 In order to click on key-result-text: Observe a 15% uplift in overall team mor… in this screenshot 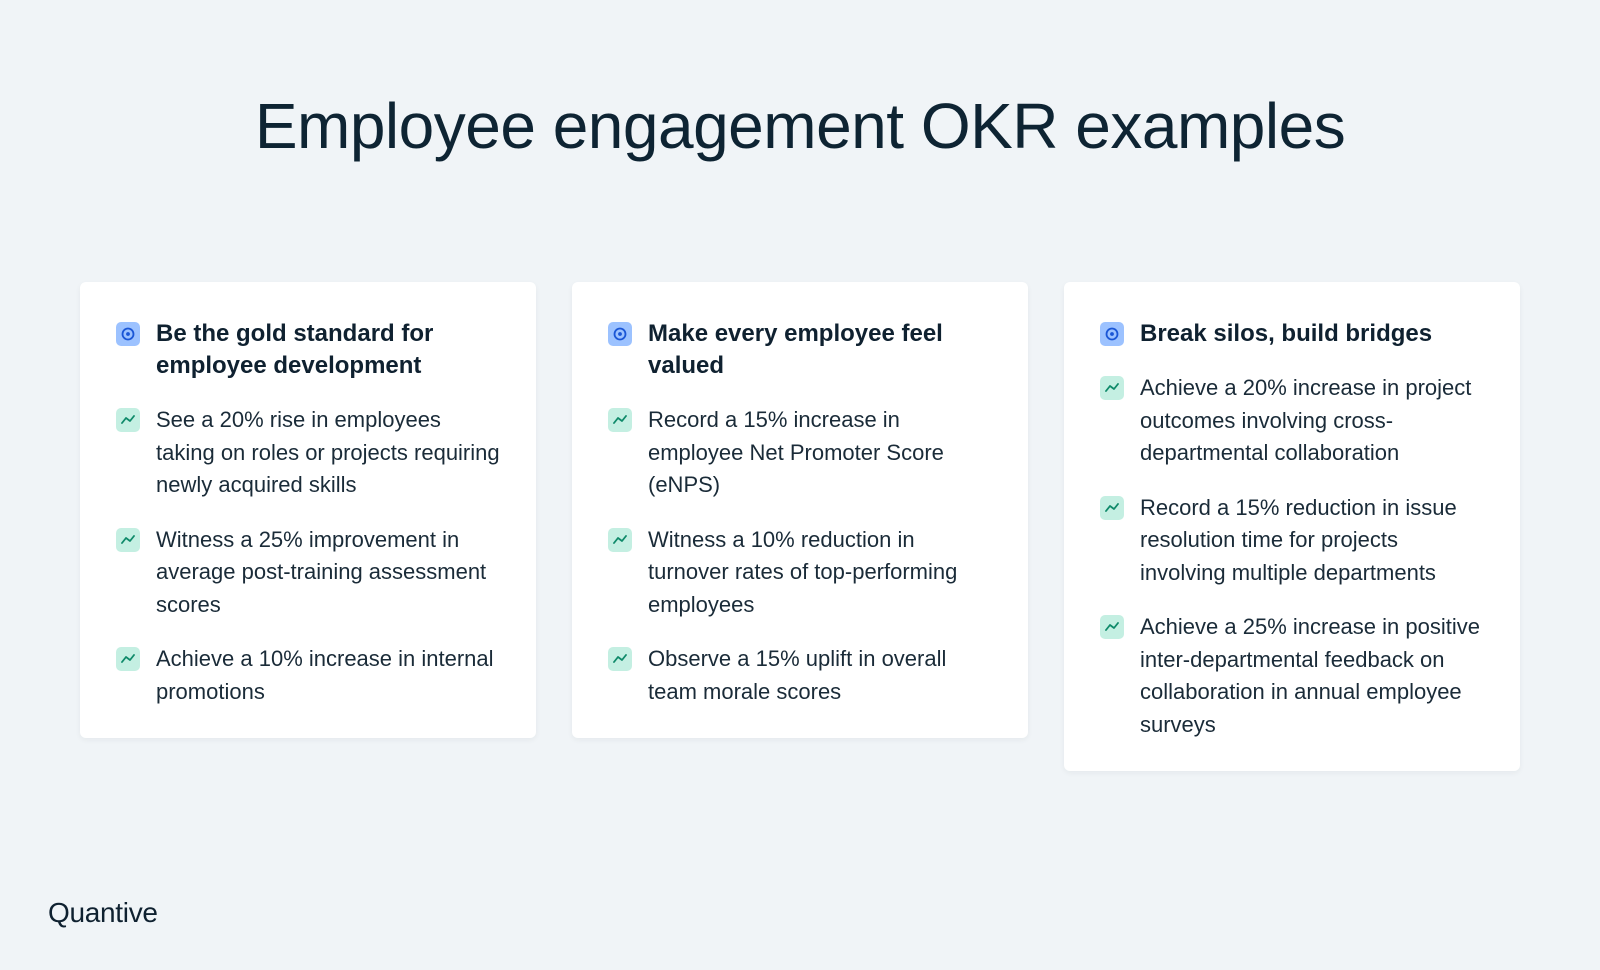, I will do `click(797, 675)`.